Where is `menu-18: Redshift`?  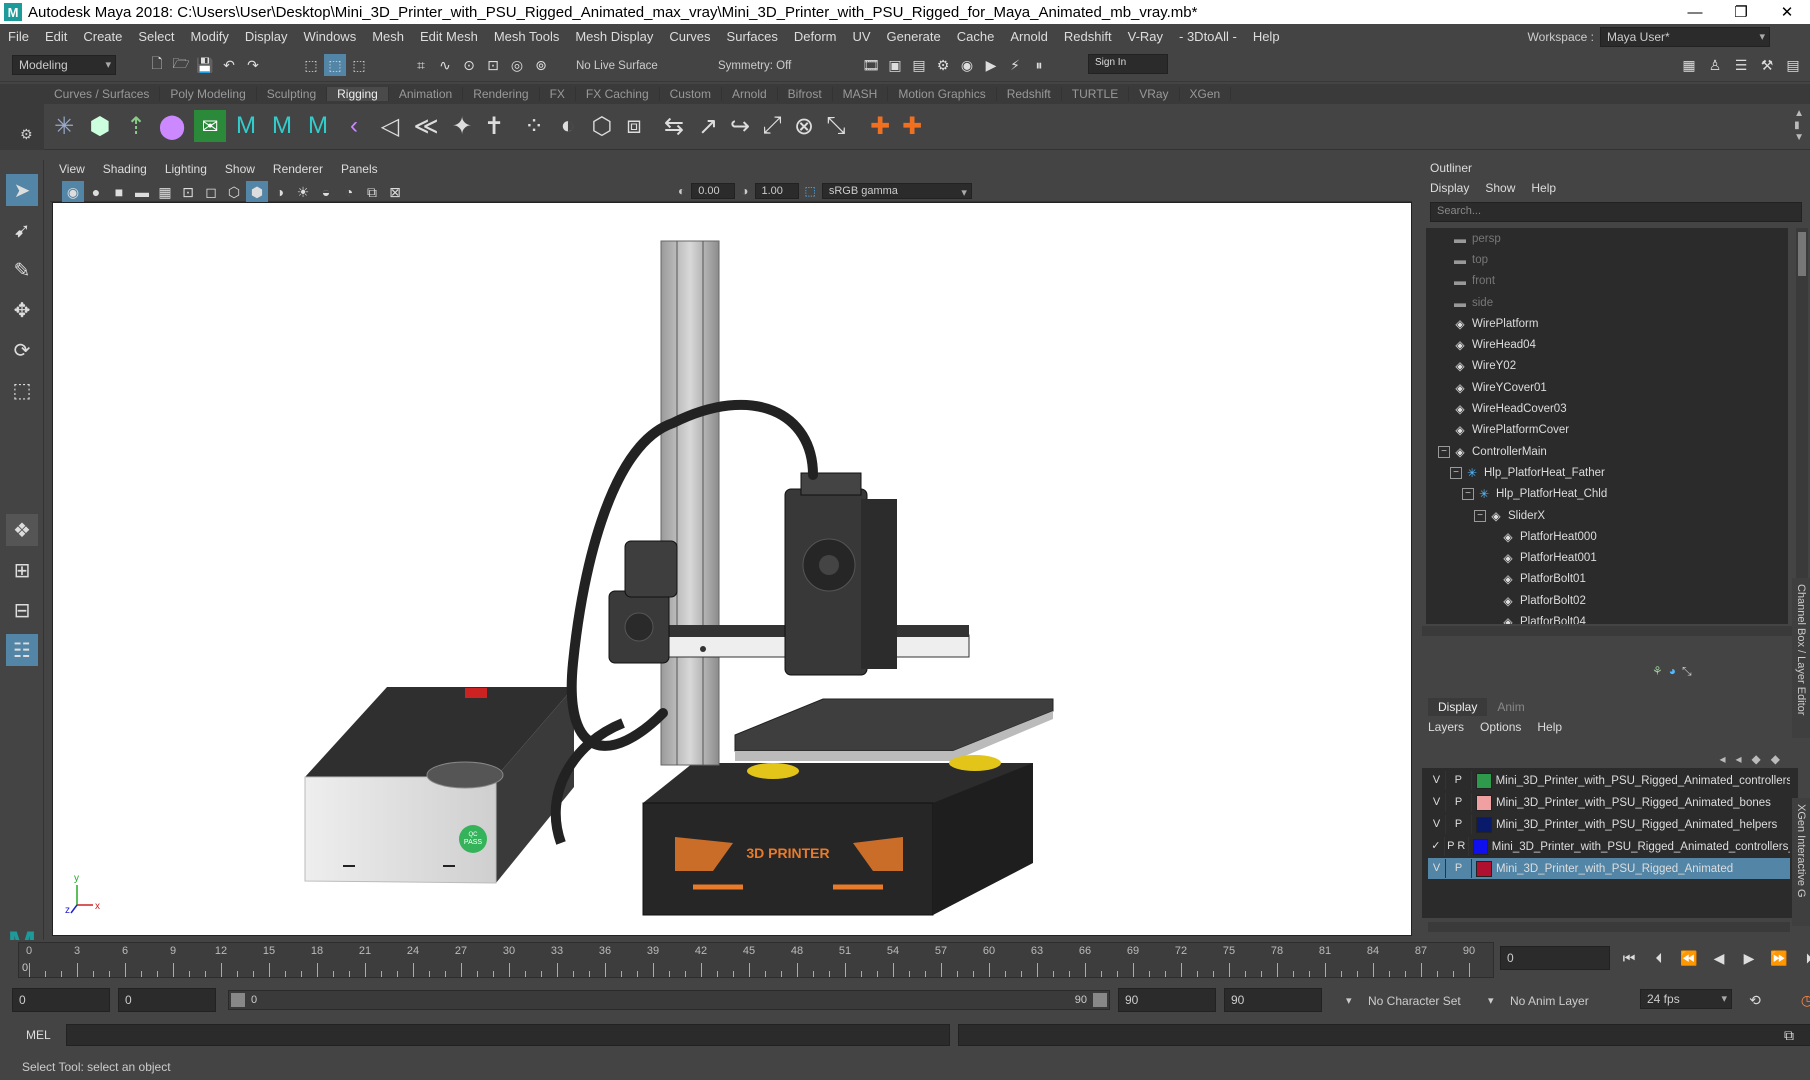
menu-18: Redshift is located at coordinates (1088, 36).